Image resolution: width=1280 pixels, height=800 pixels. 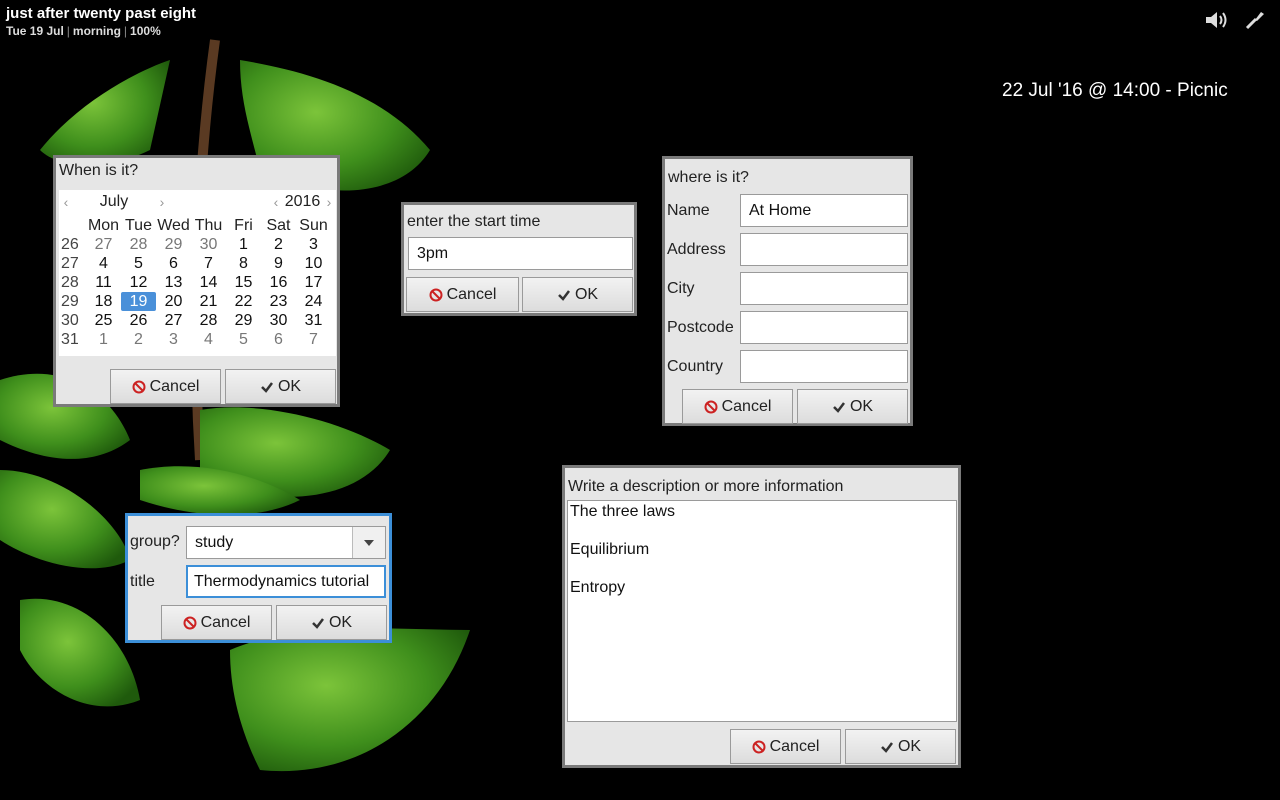 What do you see at coordinates (708, 177) in the screenshot?
I see `dialog-title: where is it?` at bounding box center [708, 177].